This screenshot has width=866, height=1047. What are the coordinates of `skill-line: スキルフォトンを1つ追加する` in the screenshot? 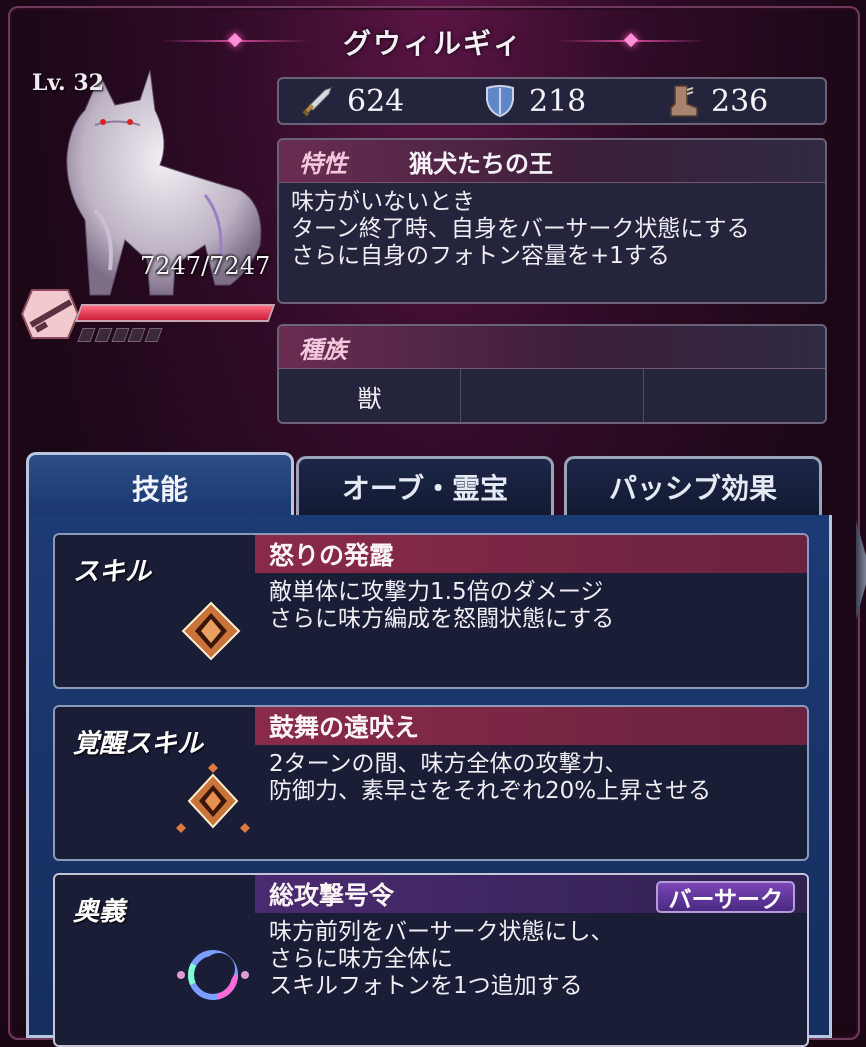 It's located at (426, 986).